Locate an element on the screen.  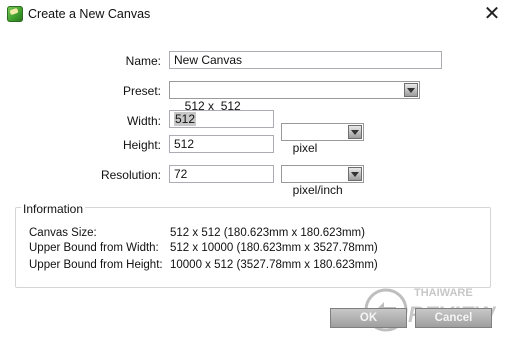
resolution-unit-select: pixel/inch is located at coordinates (322, 181).